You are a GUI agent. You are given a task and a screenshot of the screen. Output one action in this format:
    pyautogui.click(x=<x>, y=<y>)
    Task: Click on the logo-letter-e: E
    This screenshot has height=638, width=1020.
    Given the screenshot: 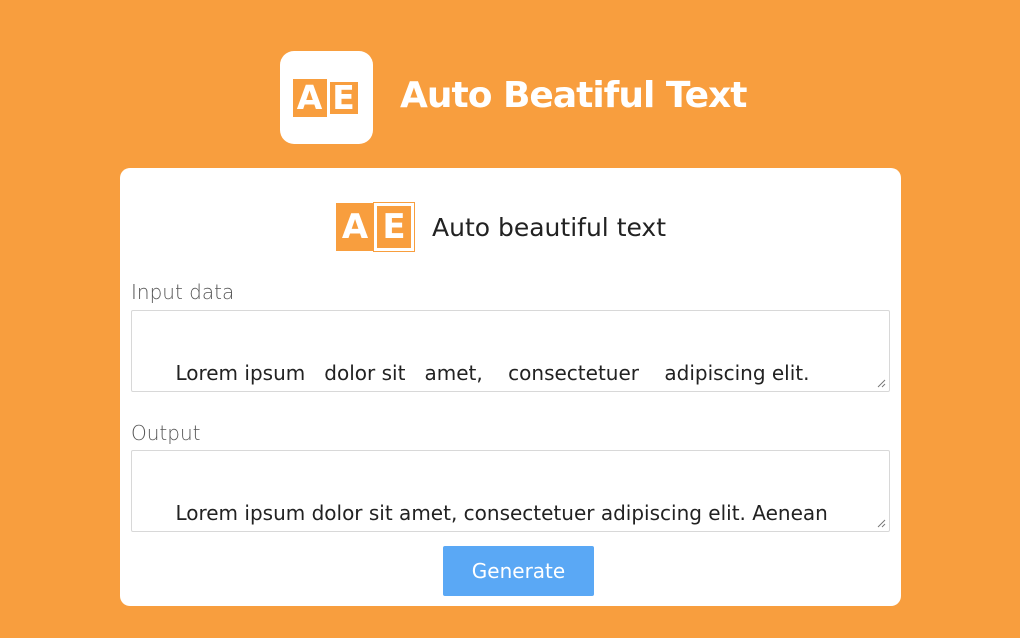 What is the action you would take?
    pyautogui.click(x=343, y=97)
    